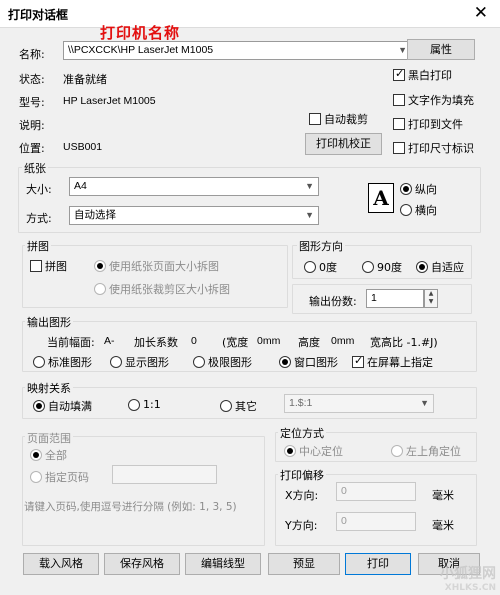  I want to click on show-graphic-dot, so click(116, 362).